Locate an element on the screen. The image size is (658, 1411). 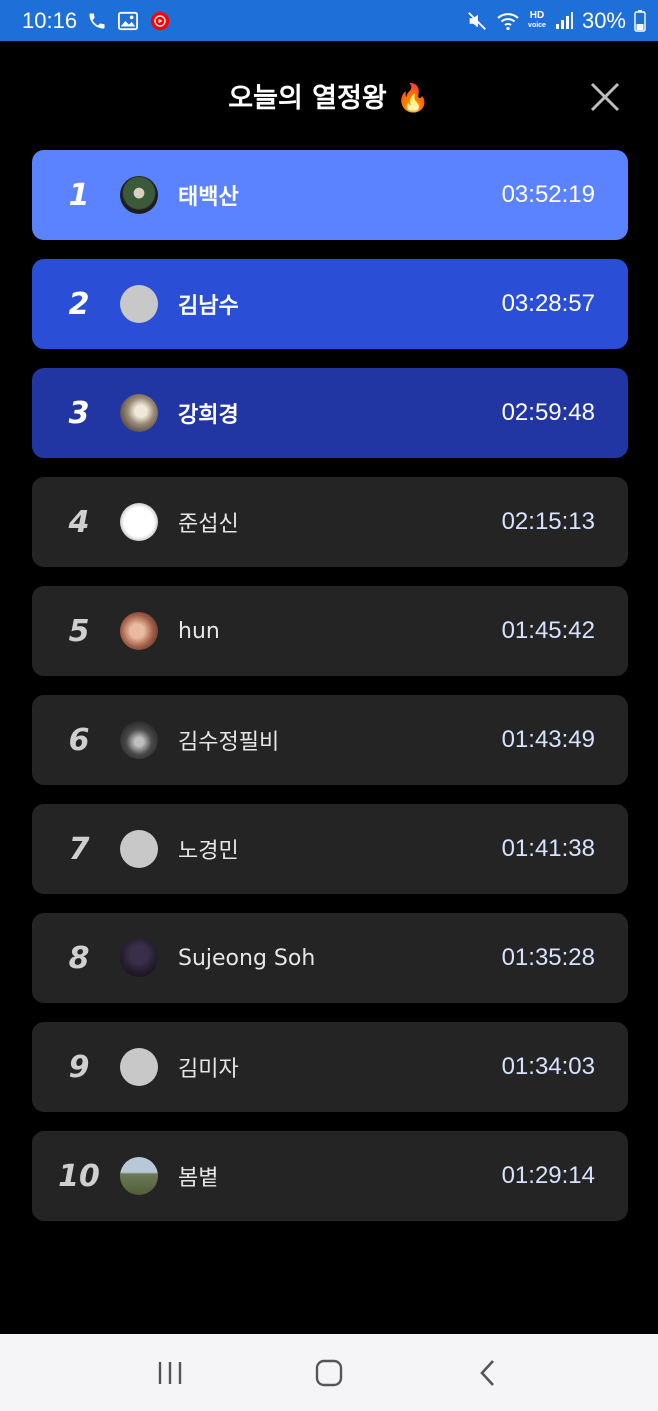
study-time: 01:35:28 is located at coordinates (548, 957).